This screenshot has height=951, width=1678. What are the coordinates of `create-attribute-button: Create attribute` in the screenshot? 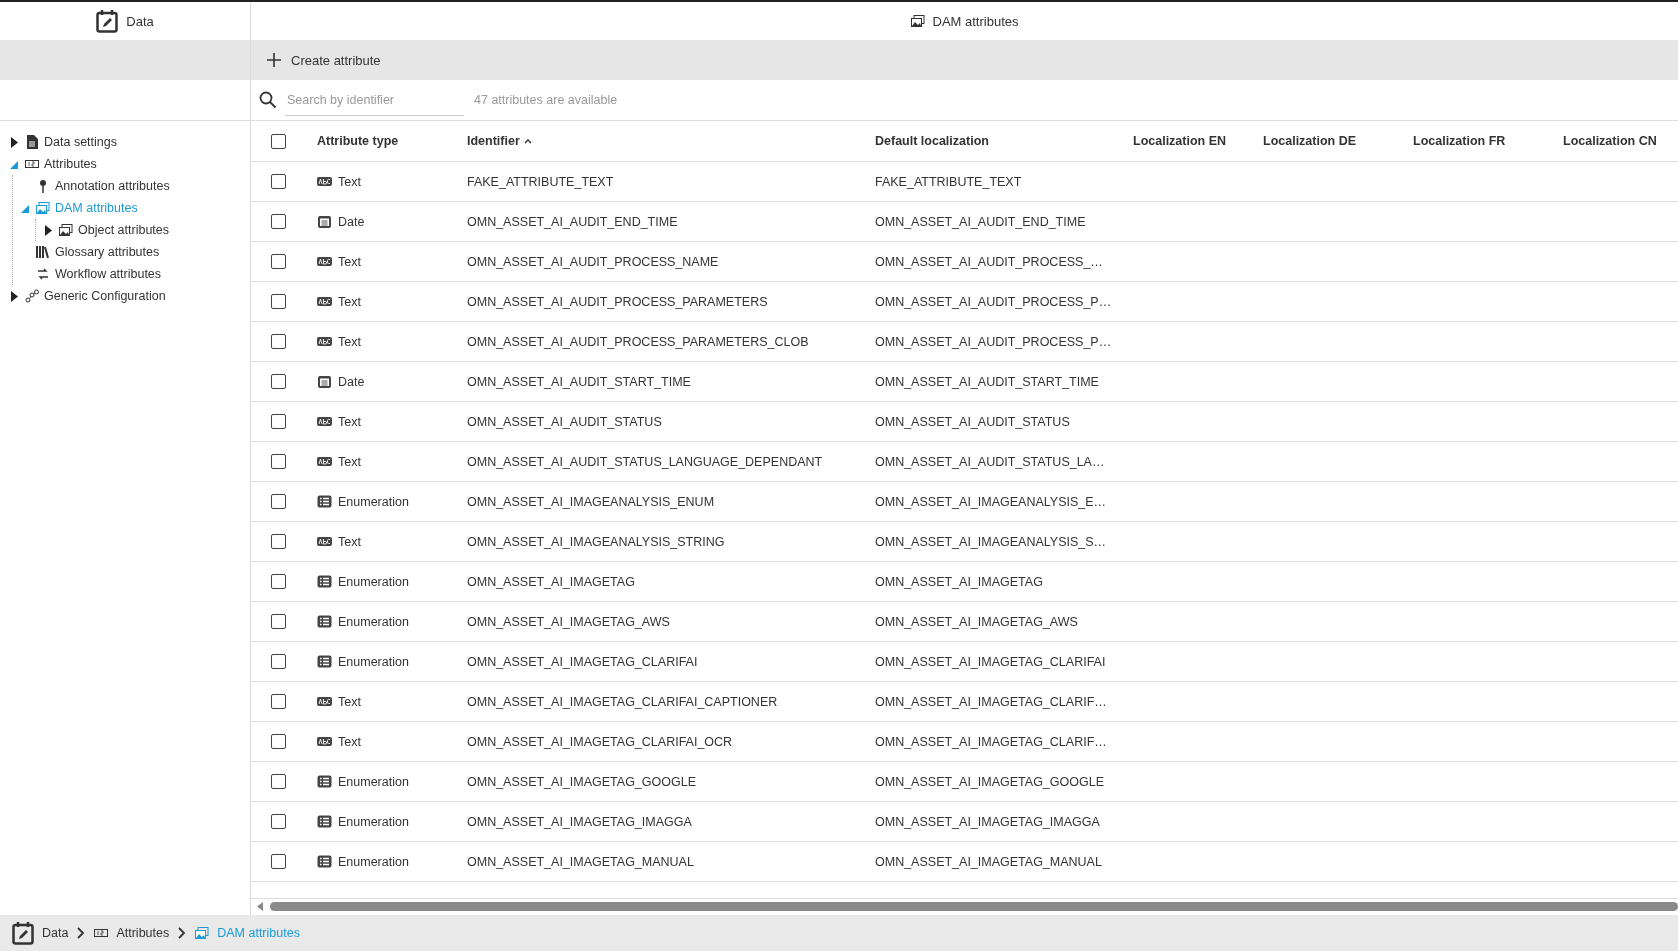 It's located at (324, 60).